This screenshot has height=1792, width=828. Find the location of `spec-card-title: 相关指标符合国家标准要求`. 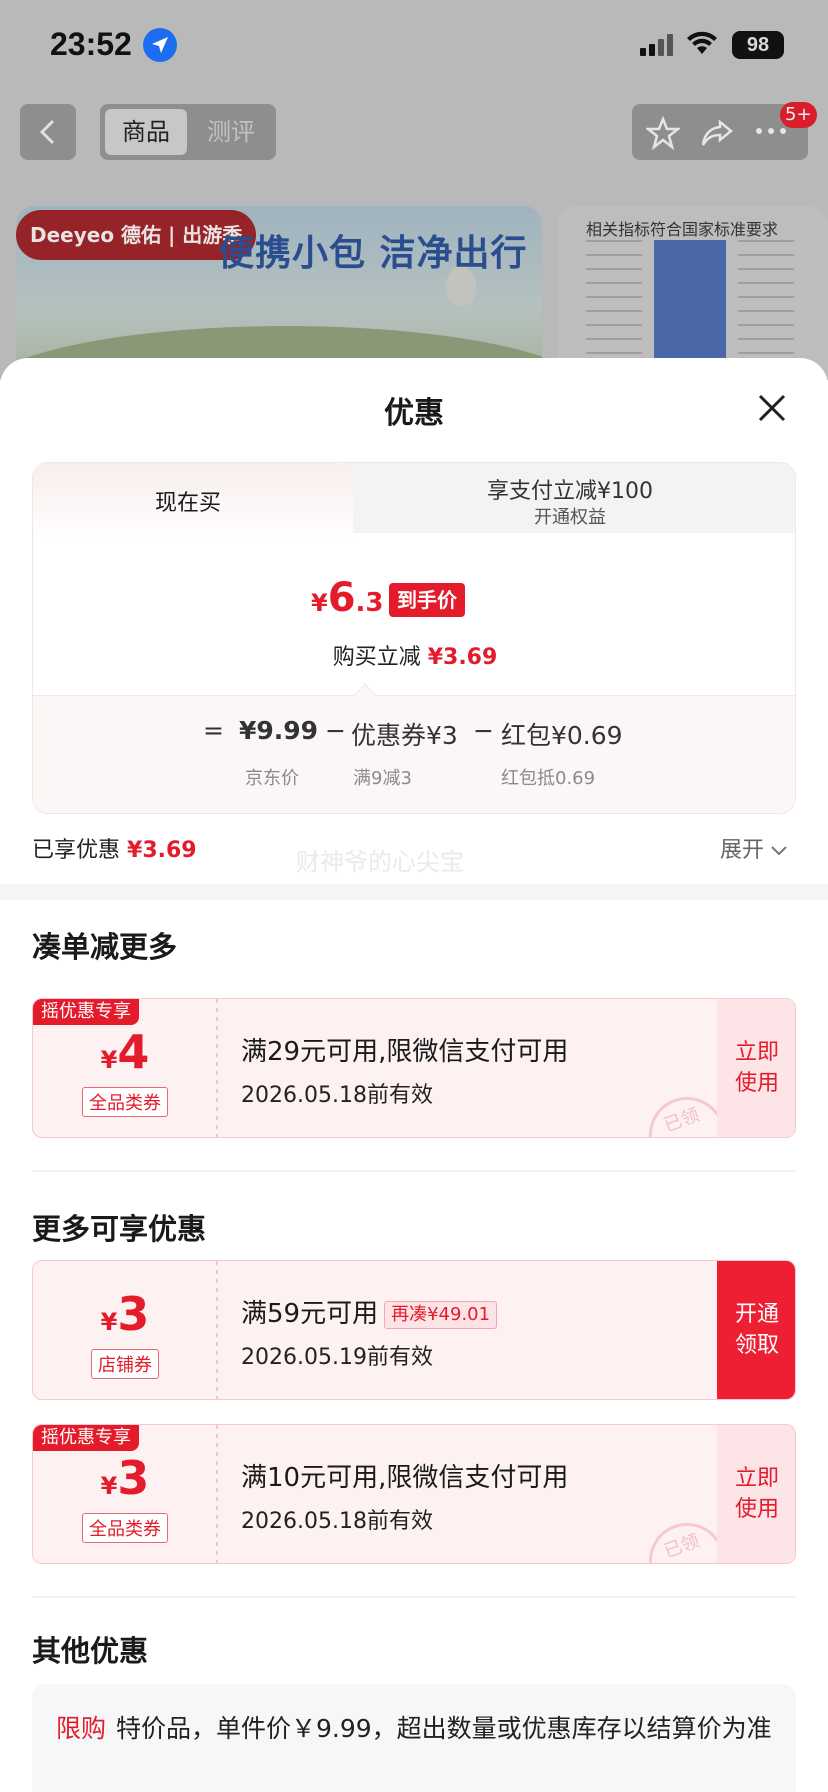

spec-card-title: 相关指标符合国家标准要求 is located at coordinates (682, 229).